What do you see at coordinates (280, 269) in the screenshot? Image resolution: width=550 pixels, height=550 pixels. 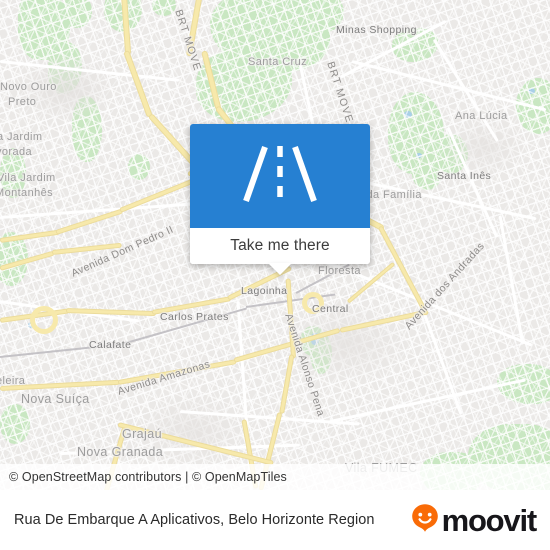 I see `popup-pointer` at bounding box center [280, 269].